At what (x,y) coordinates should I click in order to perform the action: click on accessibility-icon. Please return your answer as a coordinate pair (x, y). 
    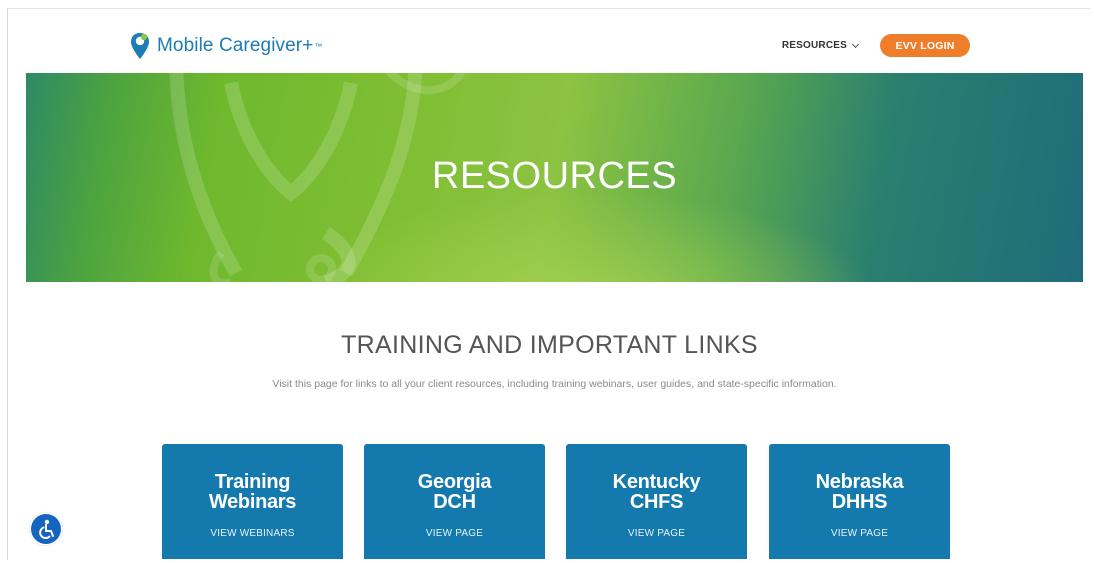
    Looking at the image, I should click on (46, 529).